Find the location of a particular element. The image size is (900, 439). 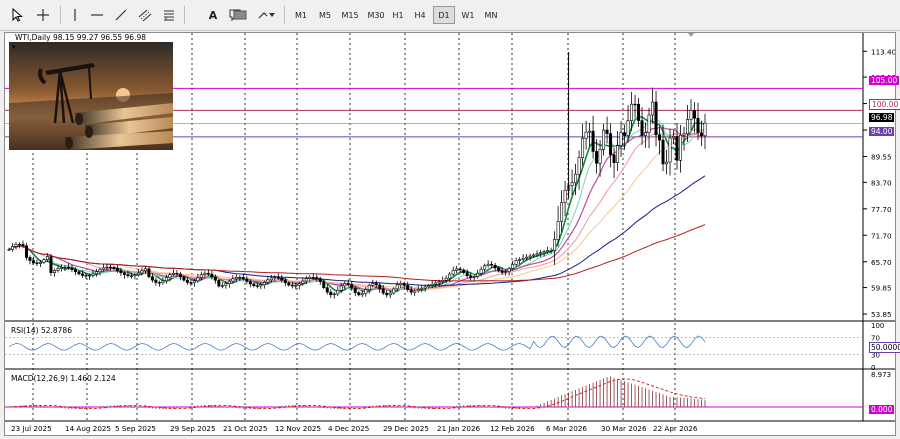

price-axis-label: 77.70 is located at coordinates (881, 209).